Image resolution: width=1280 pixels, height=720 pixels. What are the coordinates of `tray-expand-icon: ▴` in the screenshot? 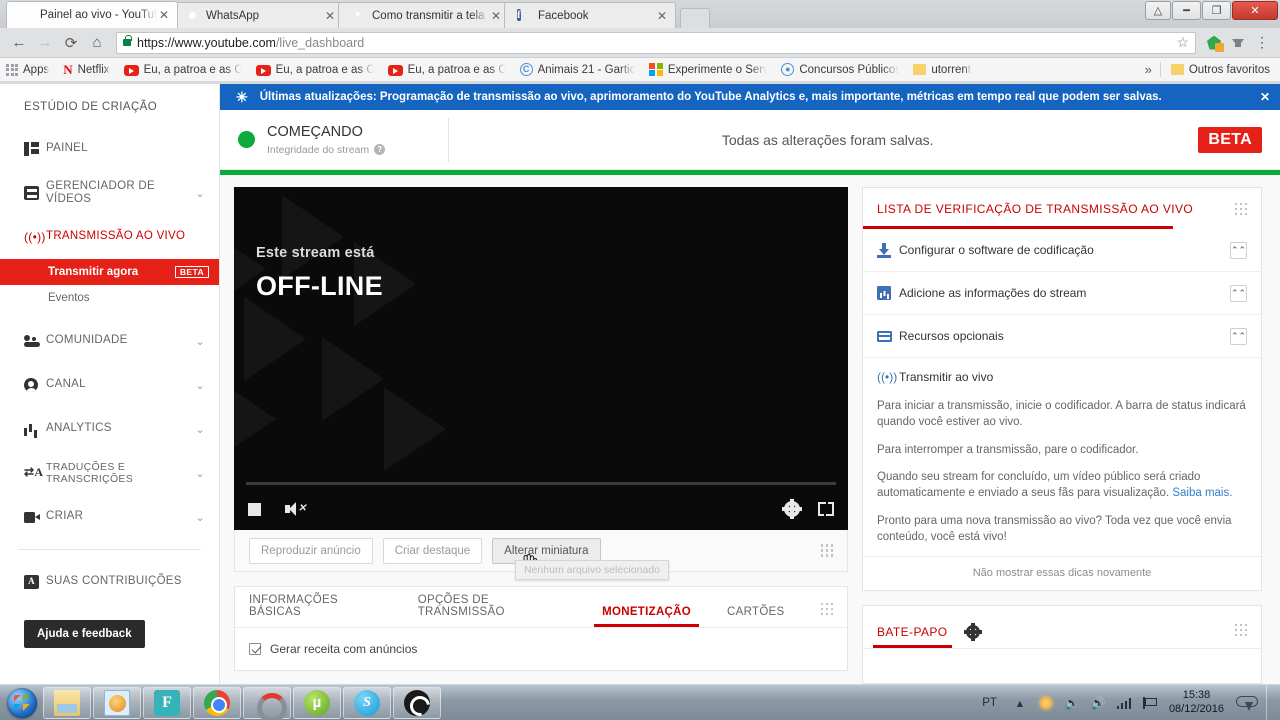 It's located at (1020, 703).